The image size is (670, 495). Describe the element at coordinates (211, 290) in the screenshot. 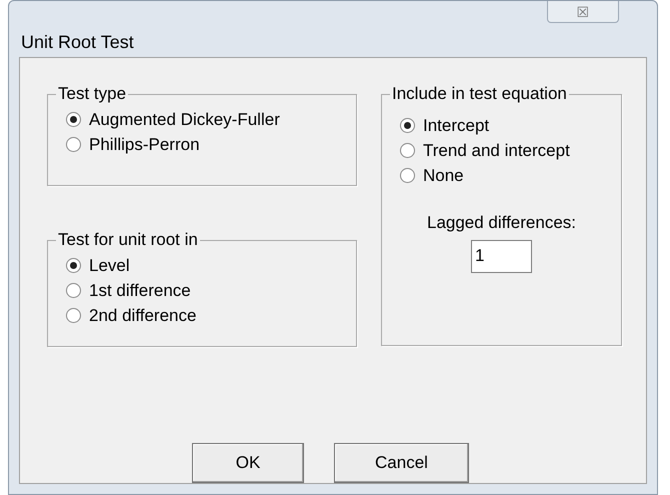

I see `radio-option: 1st difference` at that location.